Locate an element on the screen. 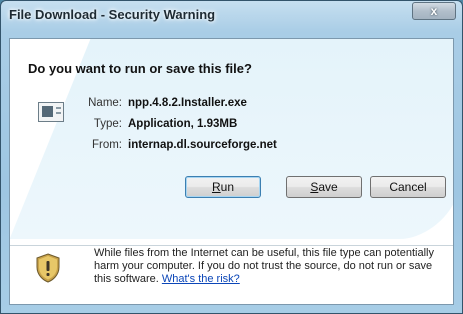 Image resolution: width=463 pixels, height=314 pixels. name-label: Name: is located at coordinates (105, 103).